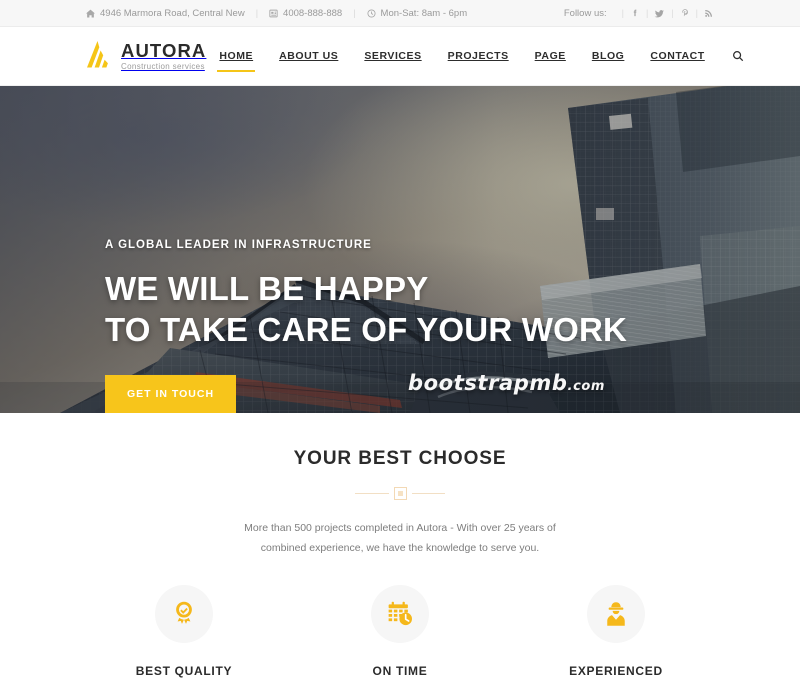 This screenshot has height=690, width=800. What do you see at coordinates (659, 13) in the screenshot?
I see `twitter-icon` at bounding box center [659, 13].